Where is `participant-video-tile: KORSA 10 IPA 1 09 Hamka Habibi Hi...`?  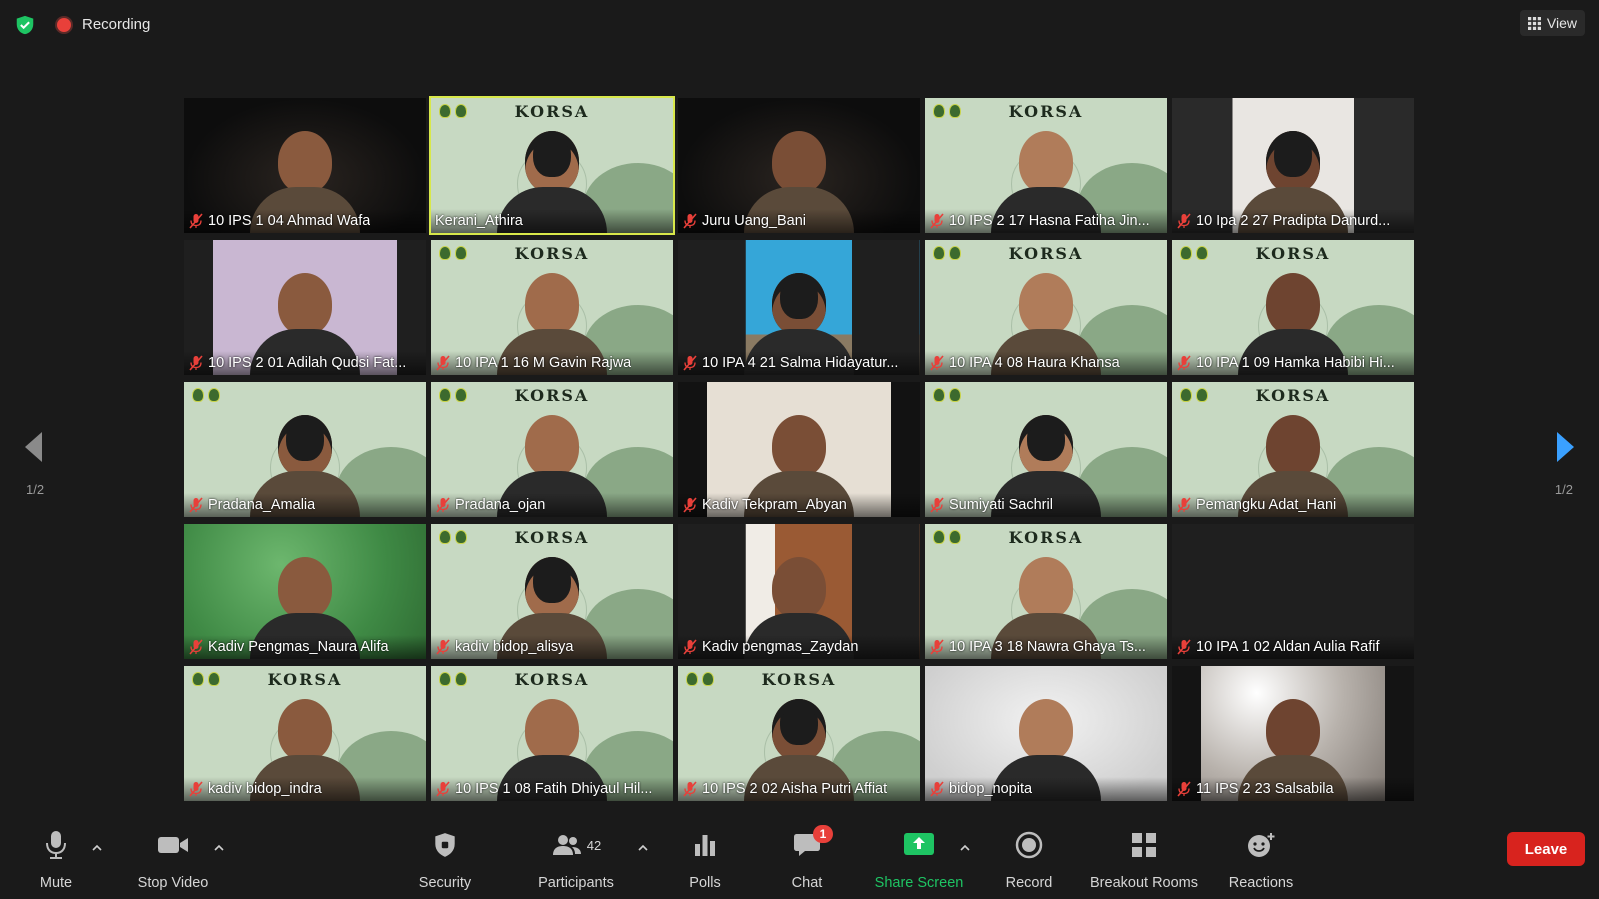
participant-video-tile: KORSA 10 IPA 1 09 Hamka Habibi Hi... is located at coordinates (1293, 307).